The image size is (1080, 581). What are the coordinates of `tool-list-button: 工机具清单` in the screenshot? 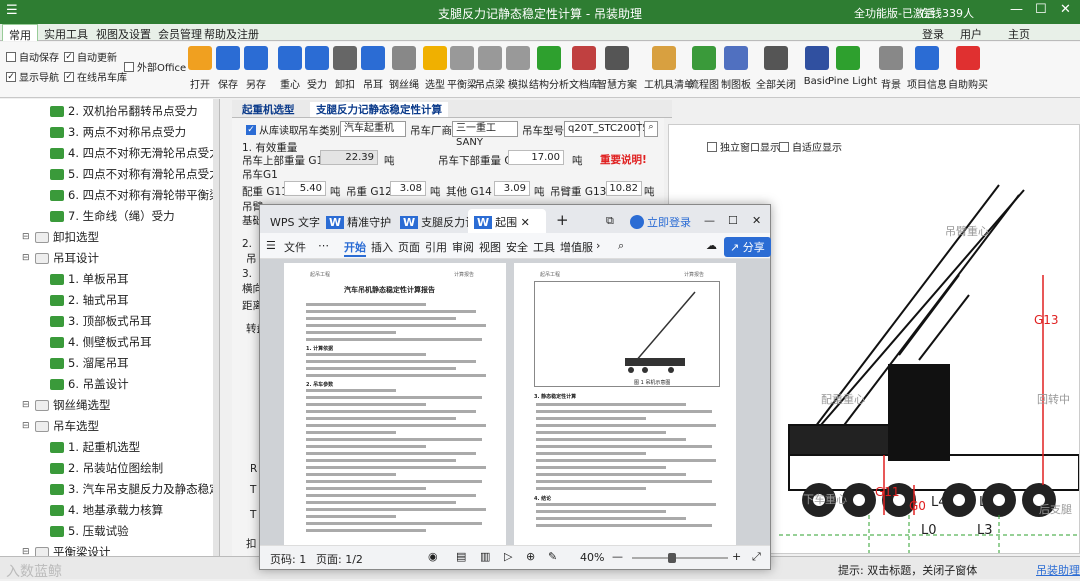 It's located at (669, 68).